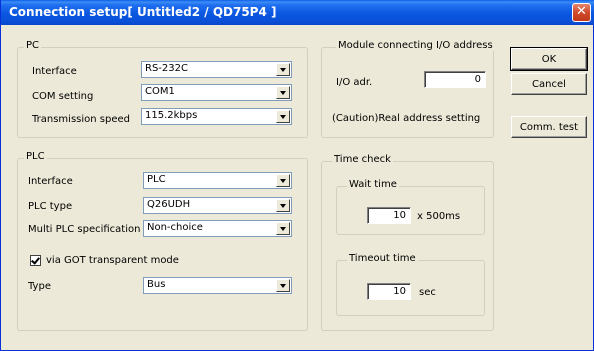 The image size is (594, 351). Describe the element at coordinates (33, 45) in the screenshot. I see `pc-group-legend: PC` at that location.